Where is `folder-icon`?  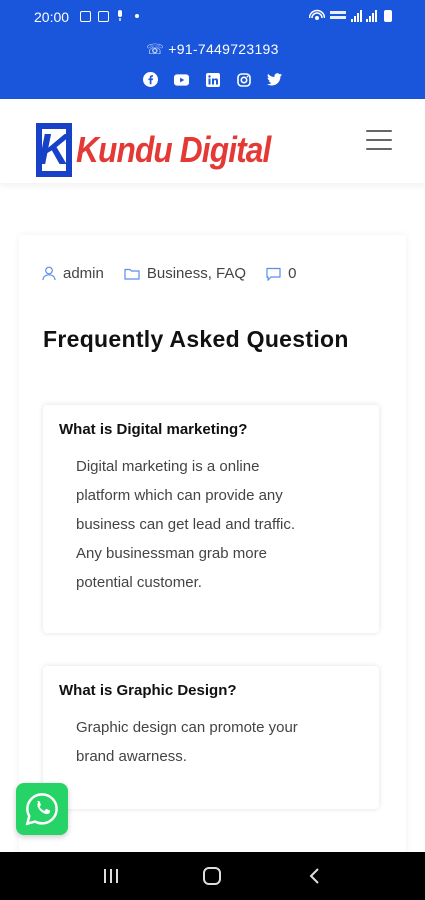
folder-icon is located at coordinates (132, 274).